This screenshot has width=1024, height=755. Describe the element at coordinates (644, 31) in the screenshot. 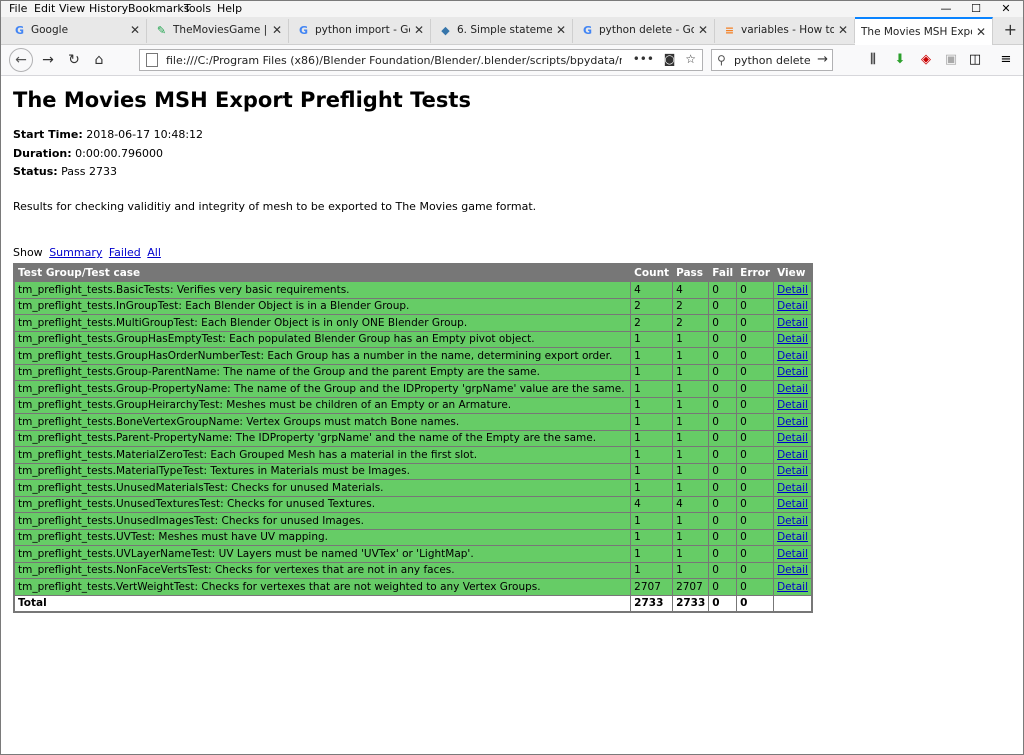

I see `tab-python-delete: G python delete - Googl ✕` at that location.